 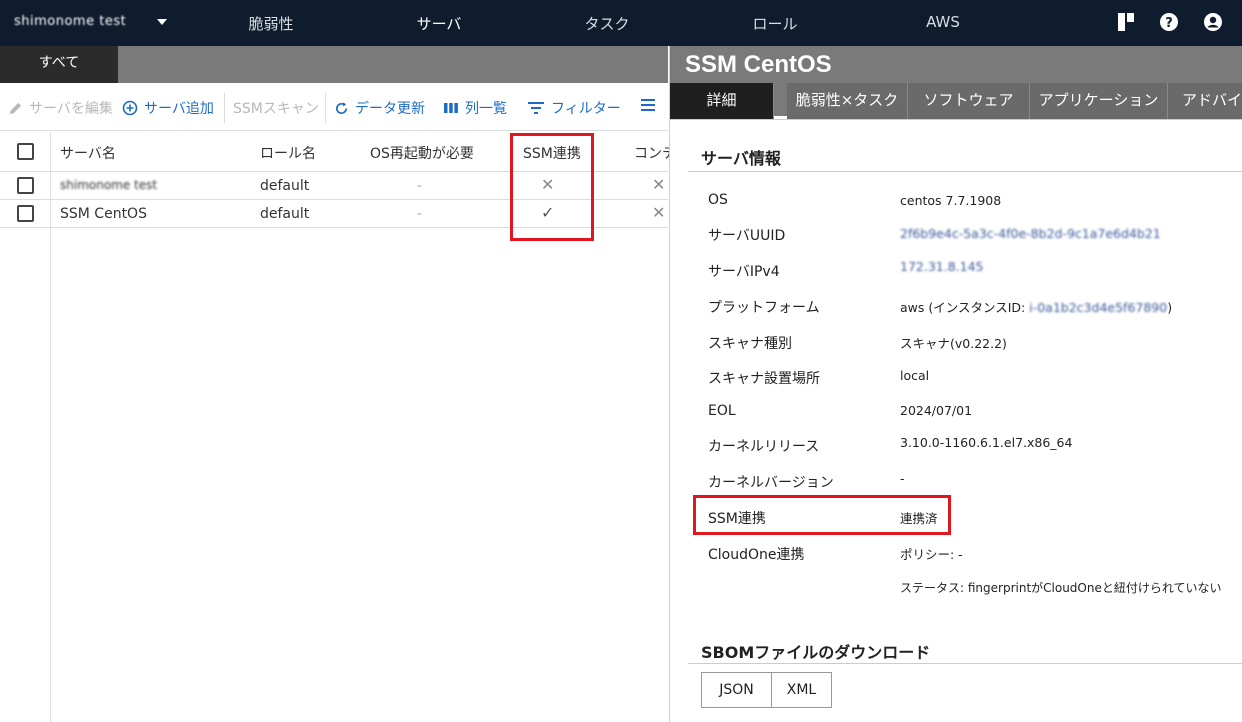 What do you see at coordinates (50, 427) in the screenshot?
I see `column-divider` at bounding box center [50, 427].